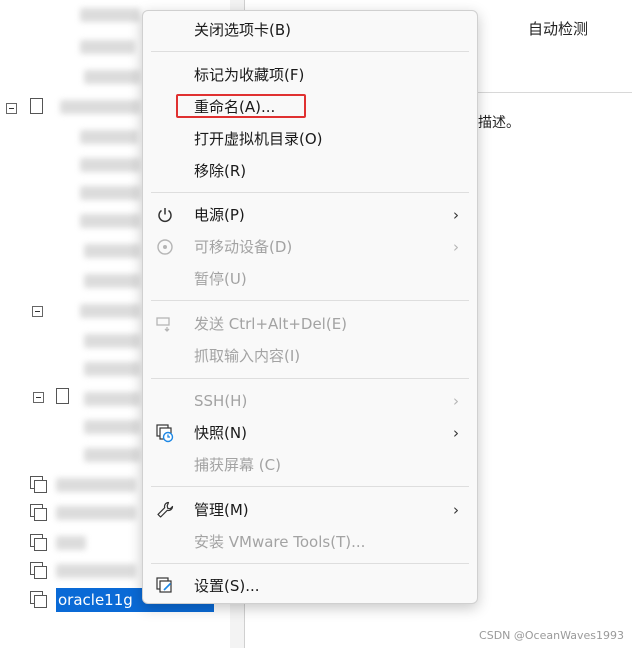 Image resolution: width=632 pixels, height=648 pixels. What do you see at coordinates (165, 215) in the screenshot?
I see `power-icon` at bounding box center [165, 215].